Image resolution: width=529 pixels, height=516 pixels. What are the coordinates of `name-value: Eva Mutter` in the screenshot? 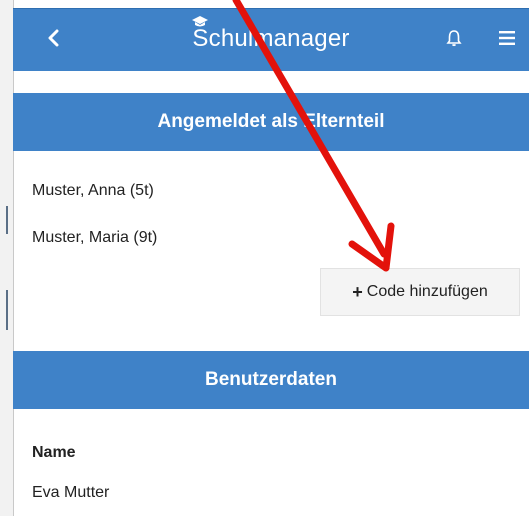 It's located at (71, 492).